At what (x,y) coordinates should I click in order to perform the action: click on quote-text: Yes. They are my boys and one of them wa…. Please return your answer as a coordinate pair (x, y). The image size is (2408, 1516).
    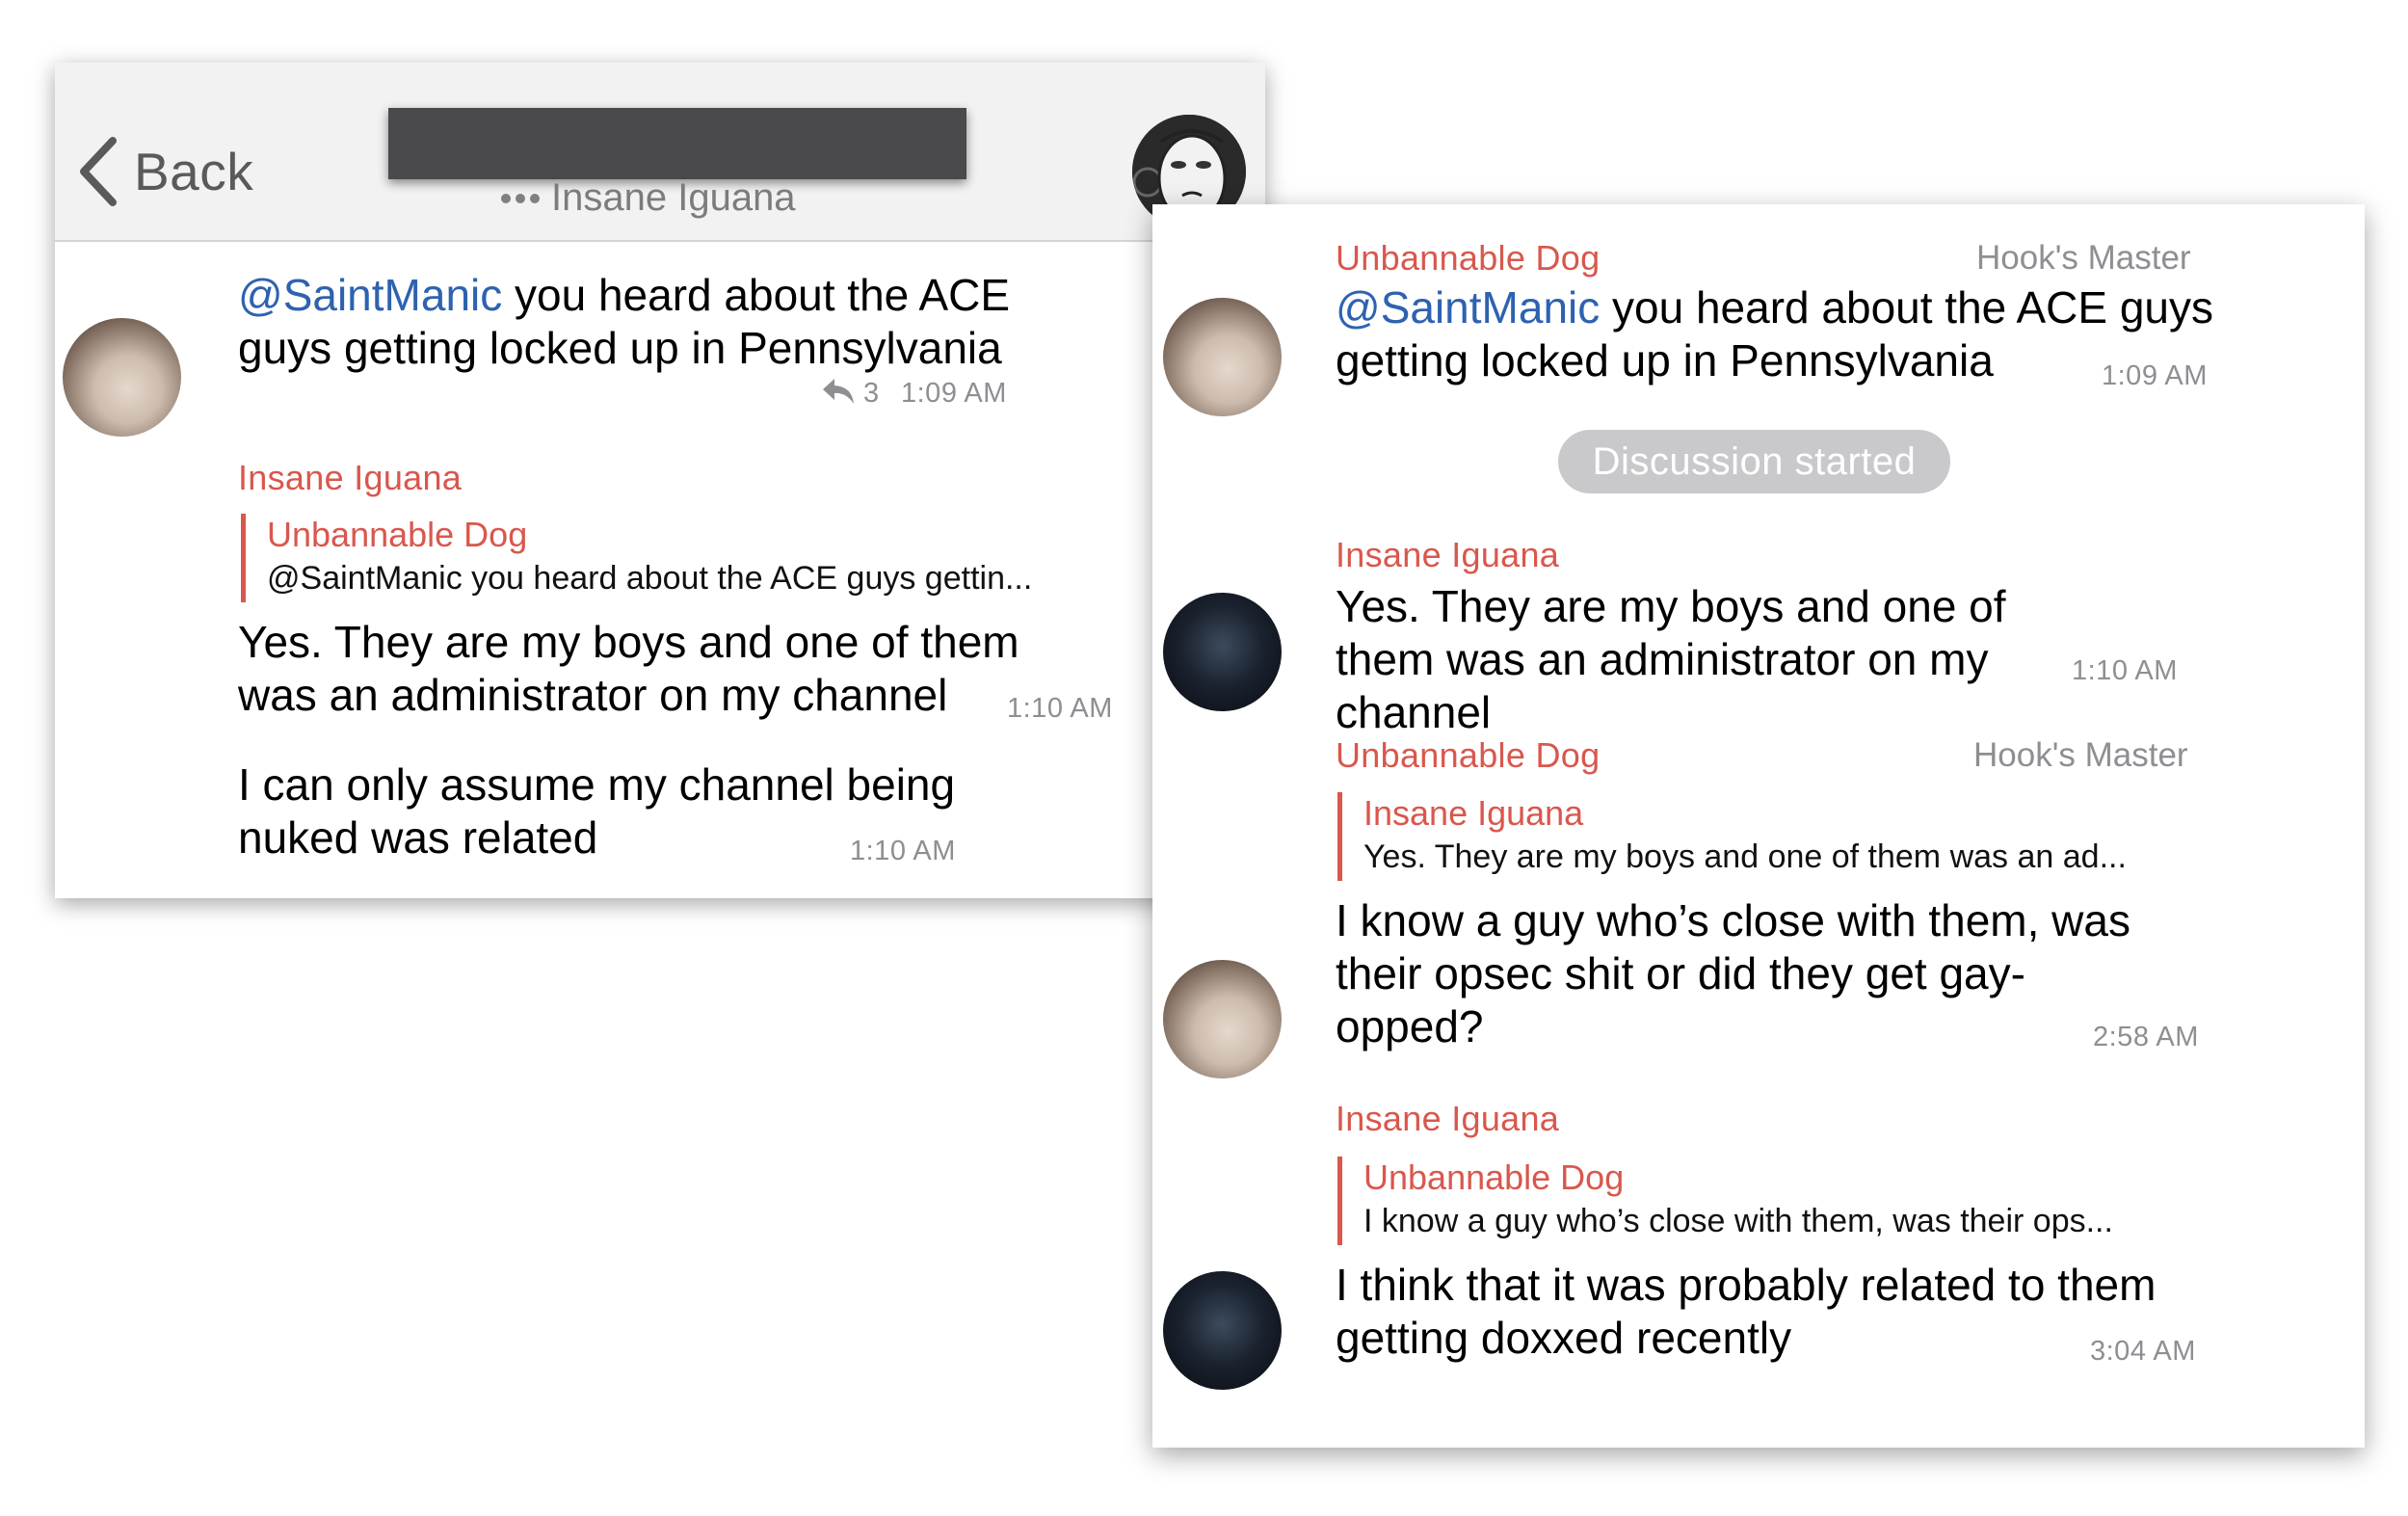
    Looking at the image, I should click on (1745, 856).